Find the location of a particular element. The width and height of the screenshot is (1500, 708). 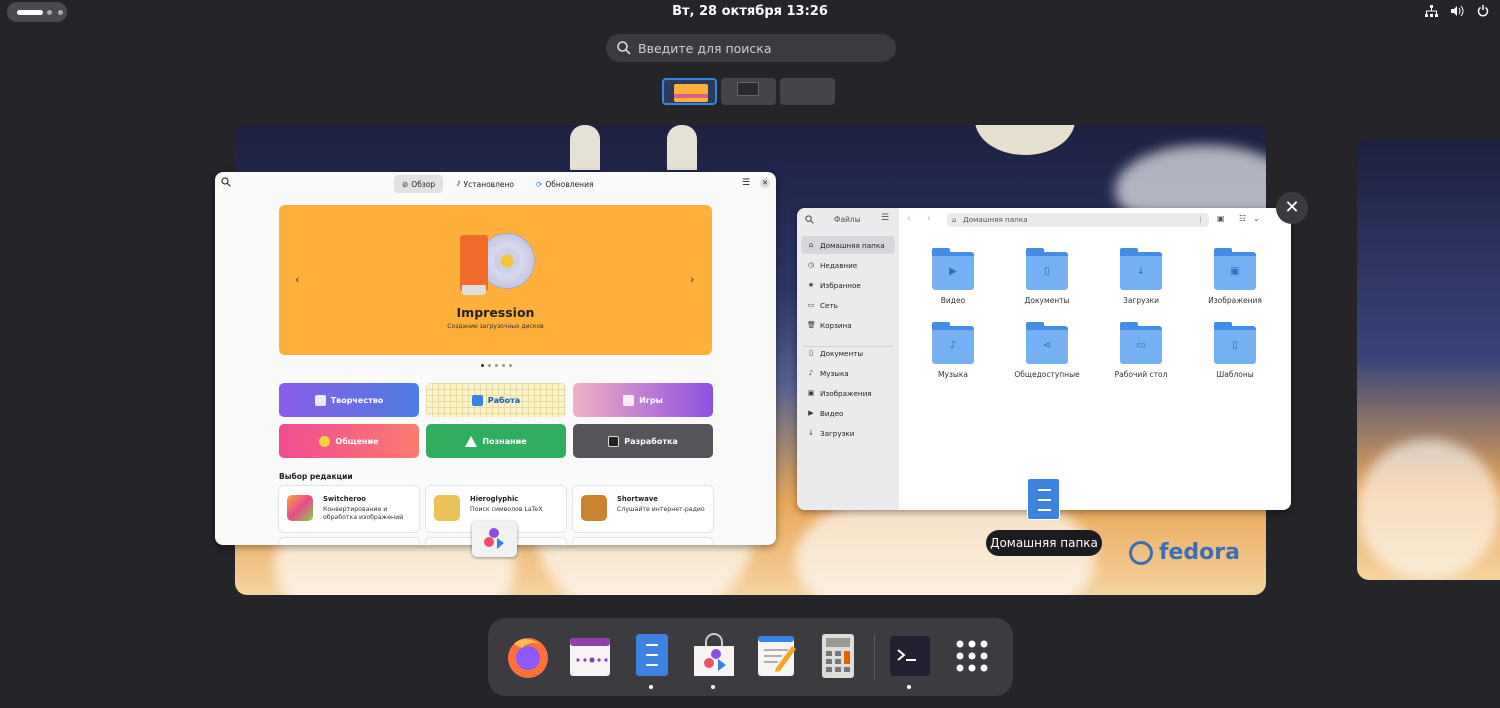

category-develop: Разработка is located at coordinates (643, 441).